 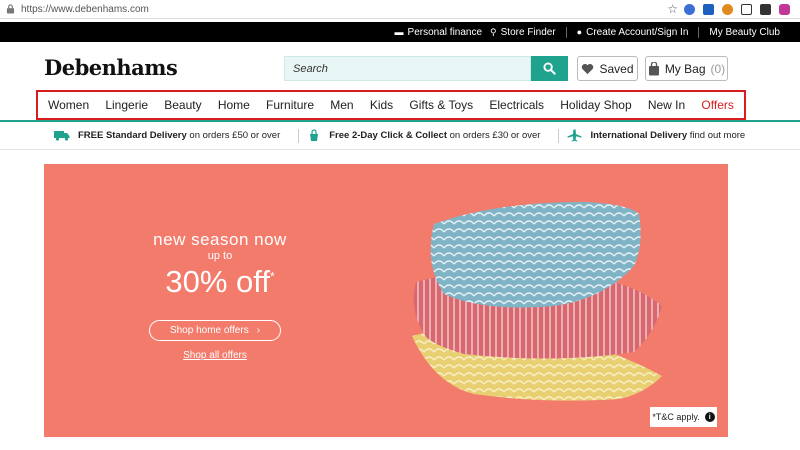 I want to click on delivery-truck-icon, so click(x=62, y=136).